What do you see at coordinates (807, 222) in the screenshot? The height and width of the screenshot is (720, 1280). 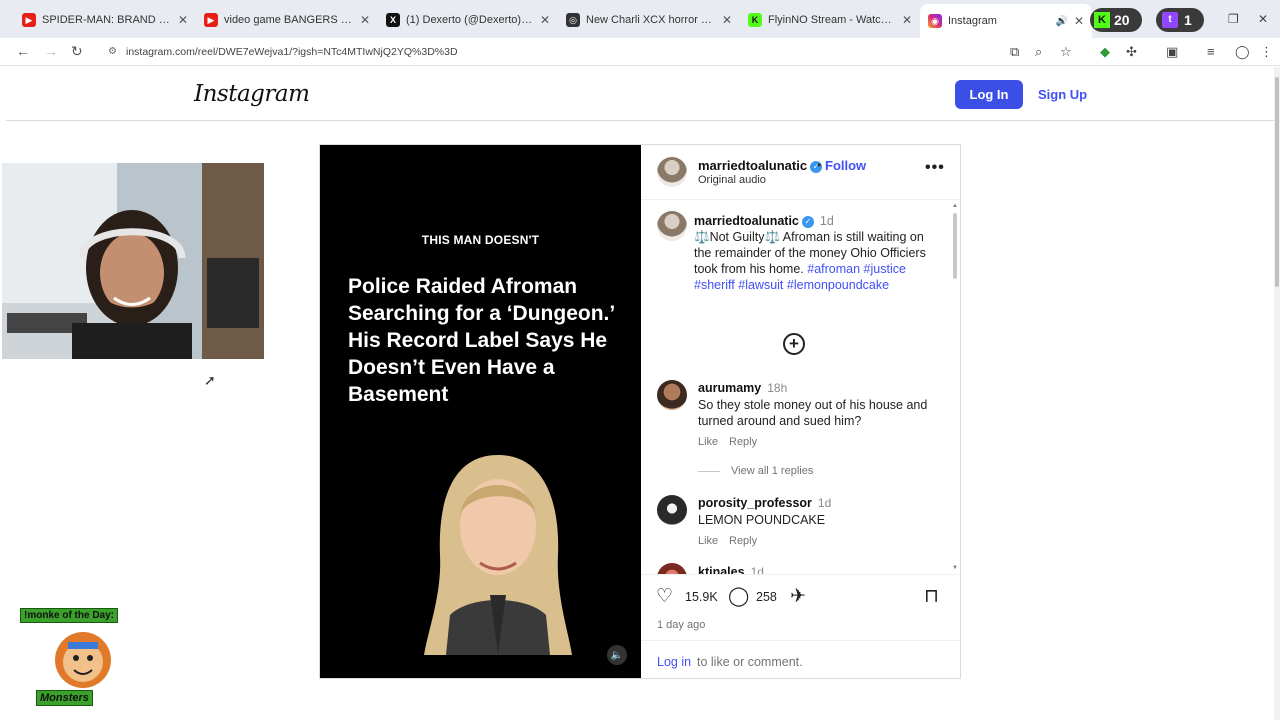 I see `verified-badge-icon: ✓` at bounding box center [807, 222].